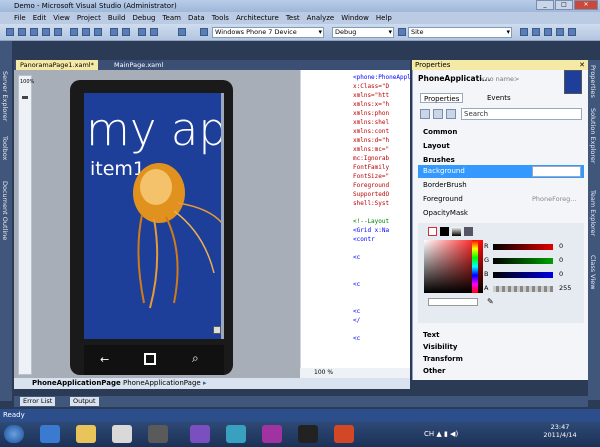 The image size is (600, 447). I want to click on code-line: xmlns:cont, so click(371, 131).